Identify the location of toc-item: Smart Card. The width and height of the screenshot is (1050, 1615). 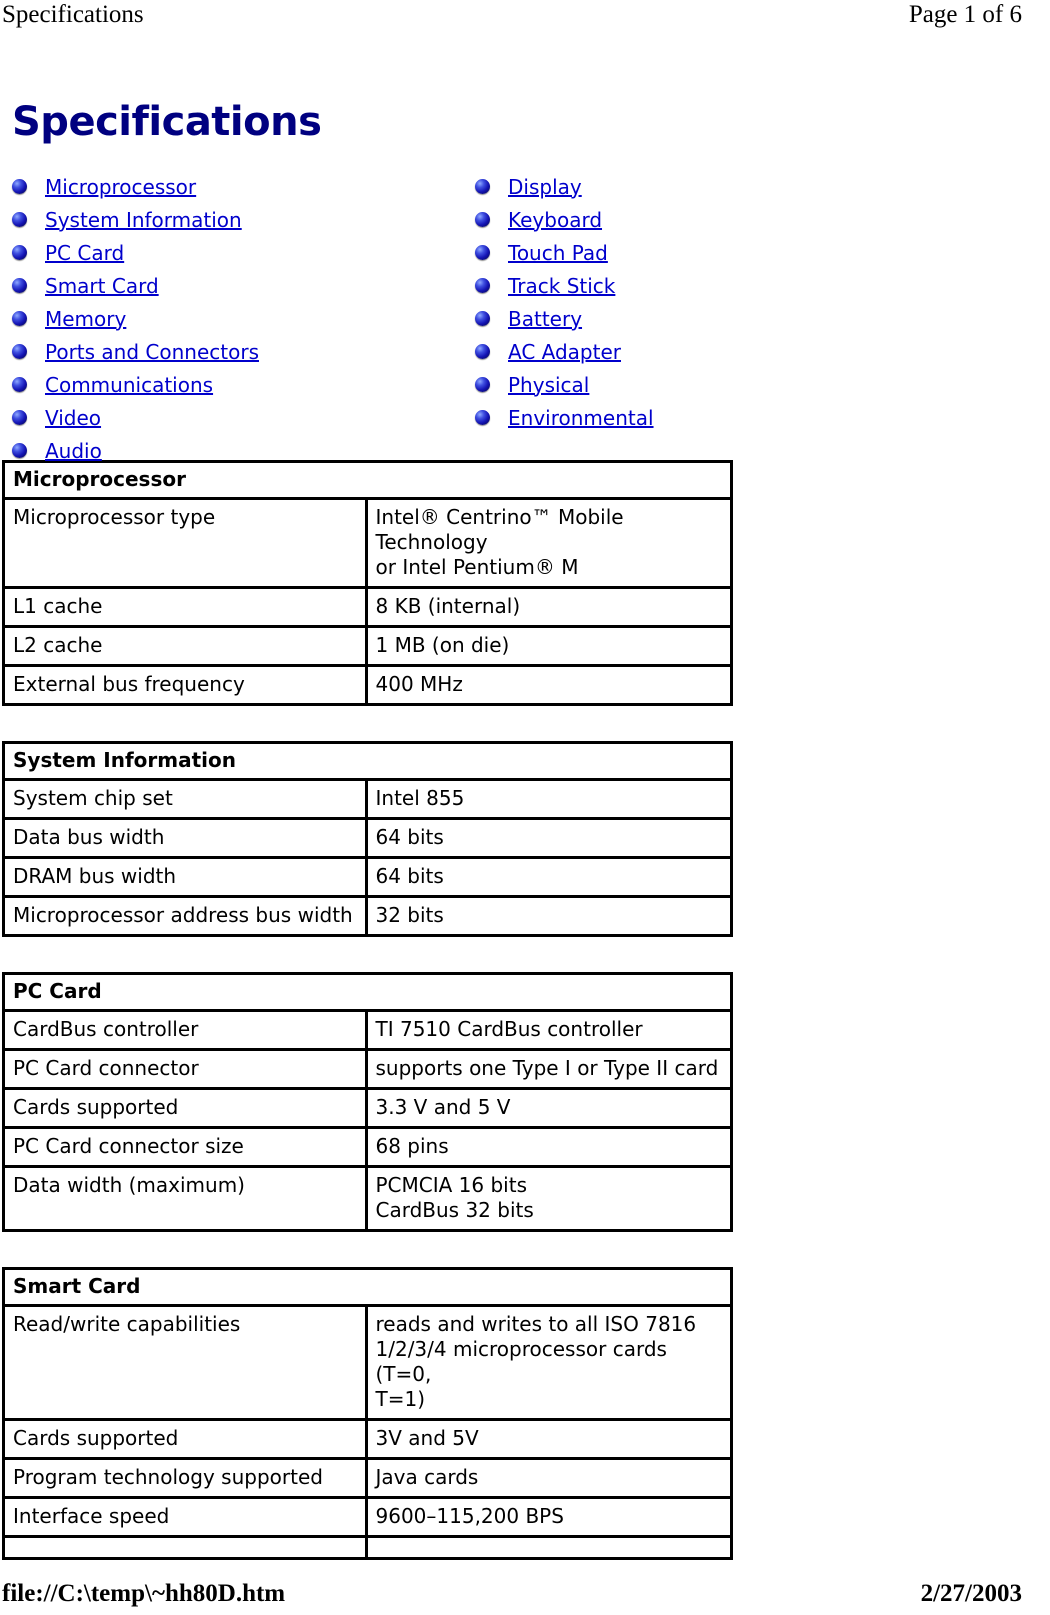
(232, 285).